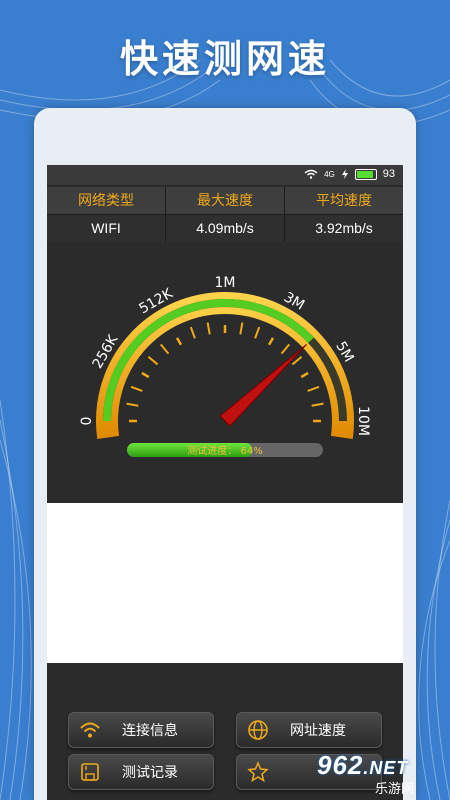 The width and height of the screenshot is (450, 800). I want to click on site-watermark: 962.NET 乐游网, so click(375, 772).